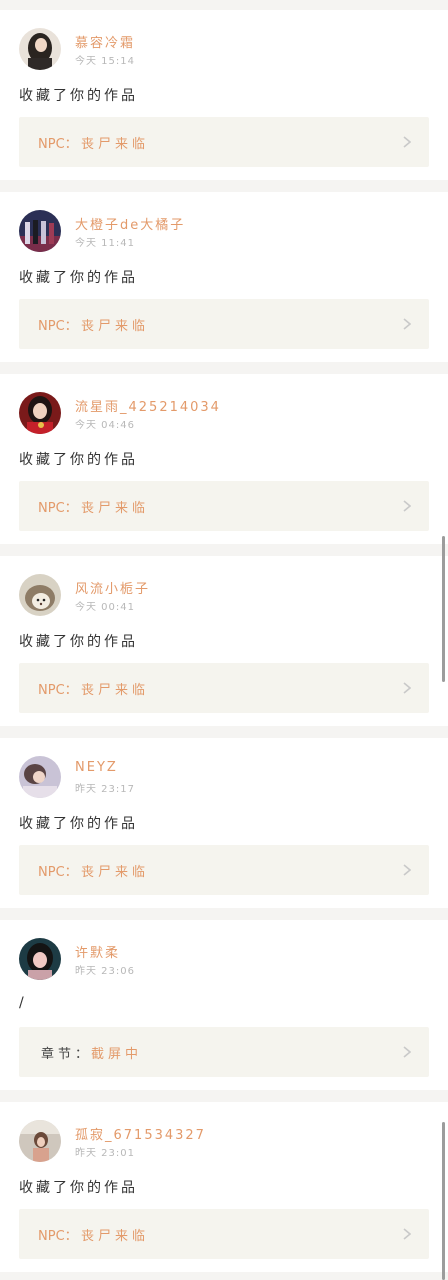  Describe the element at coordinates (105, 243) in the screenshot. I see `timestamp: 今天 11:41` at that location.